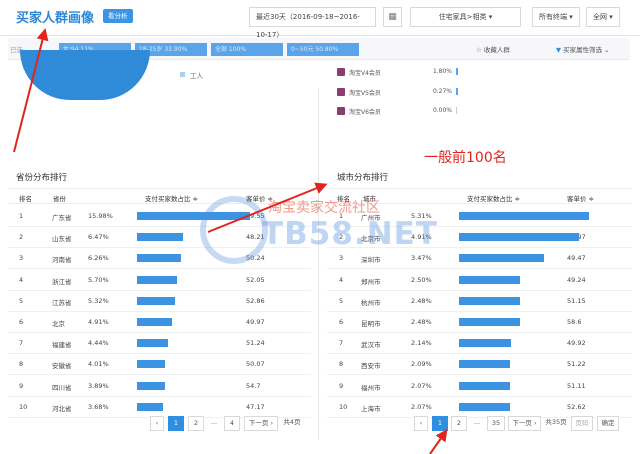 The height and width of the screenshot is (454, 640). What do you see at coordinates (62, 387) in the screenshot?
I see `name-cell: 四川省` at bounding box center [62, 387].